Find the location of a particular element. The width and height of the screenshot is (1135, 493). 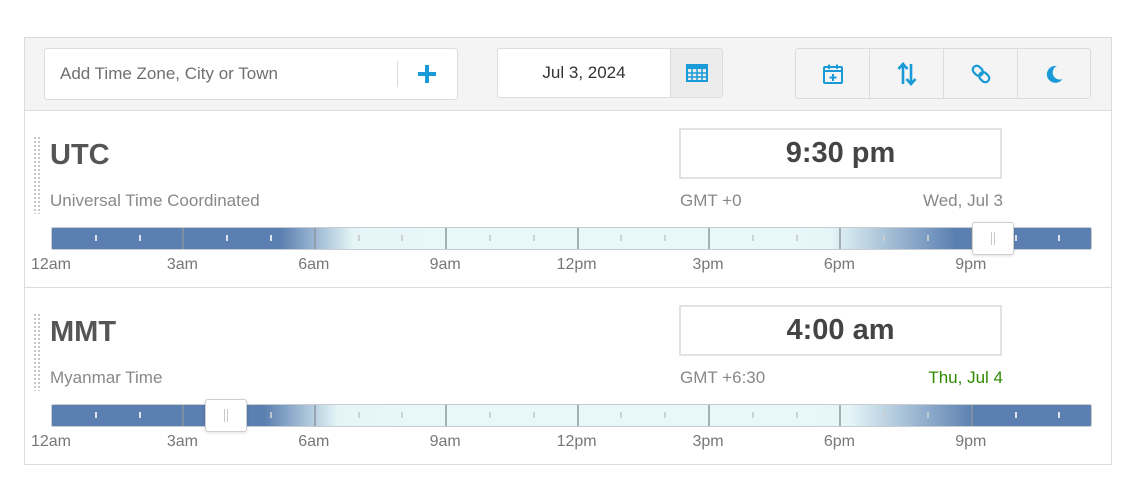

action-buttons is located at coordinates (943, 73).